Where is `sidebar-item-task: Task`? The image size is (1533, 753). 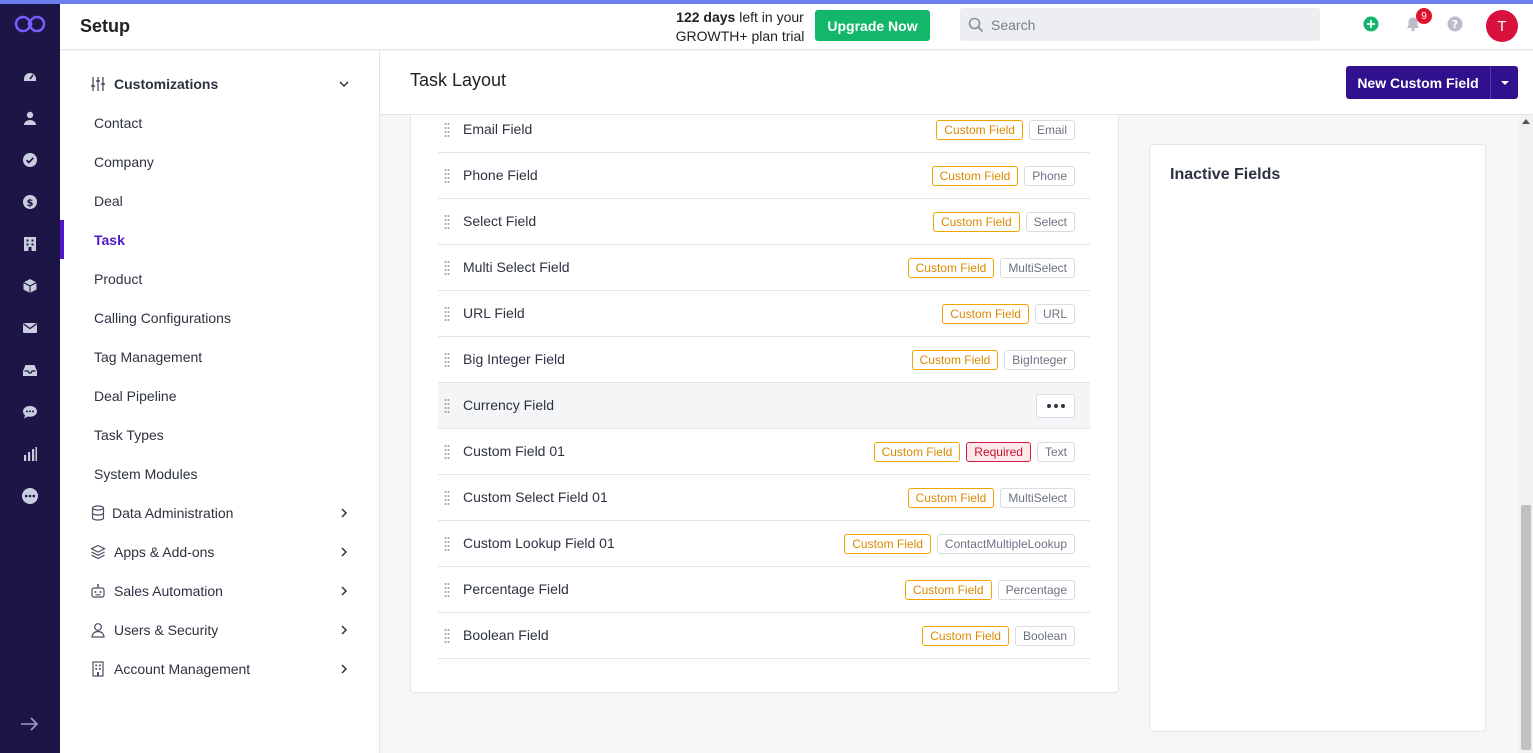
sidebar-item-task: Task is located at coordinates (220, 239).